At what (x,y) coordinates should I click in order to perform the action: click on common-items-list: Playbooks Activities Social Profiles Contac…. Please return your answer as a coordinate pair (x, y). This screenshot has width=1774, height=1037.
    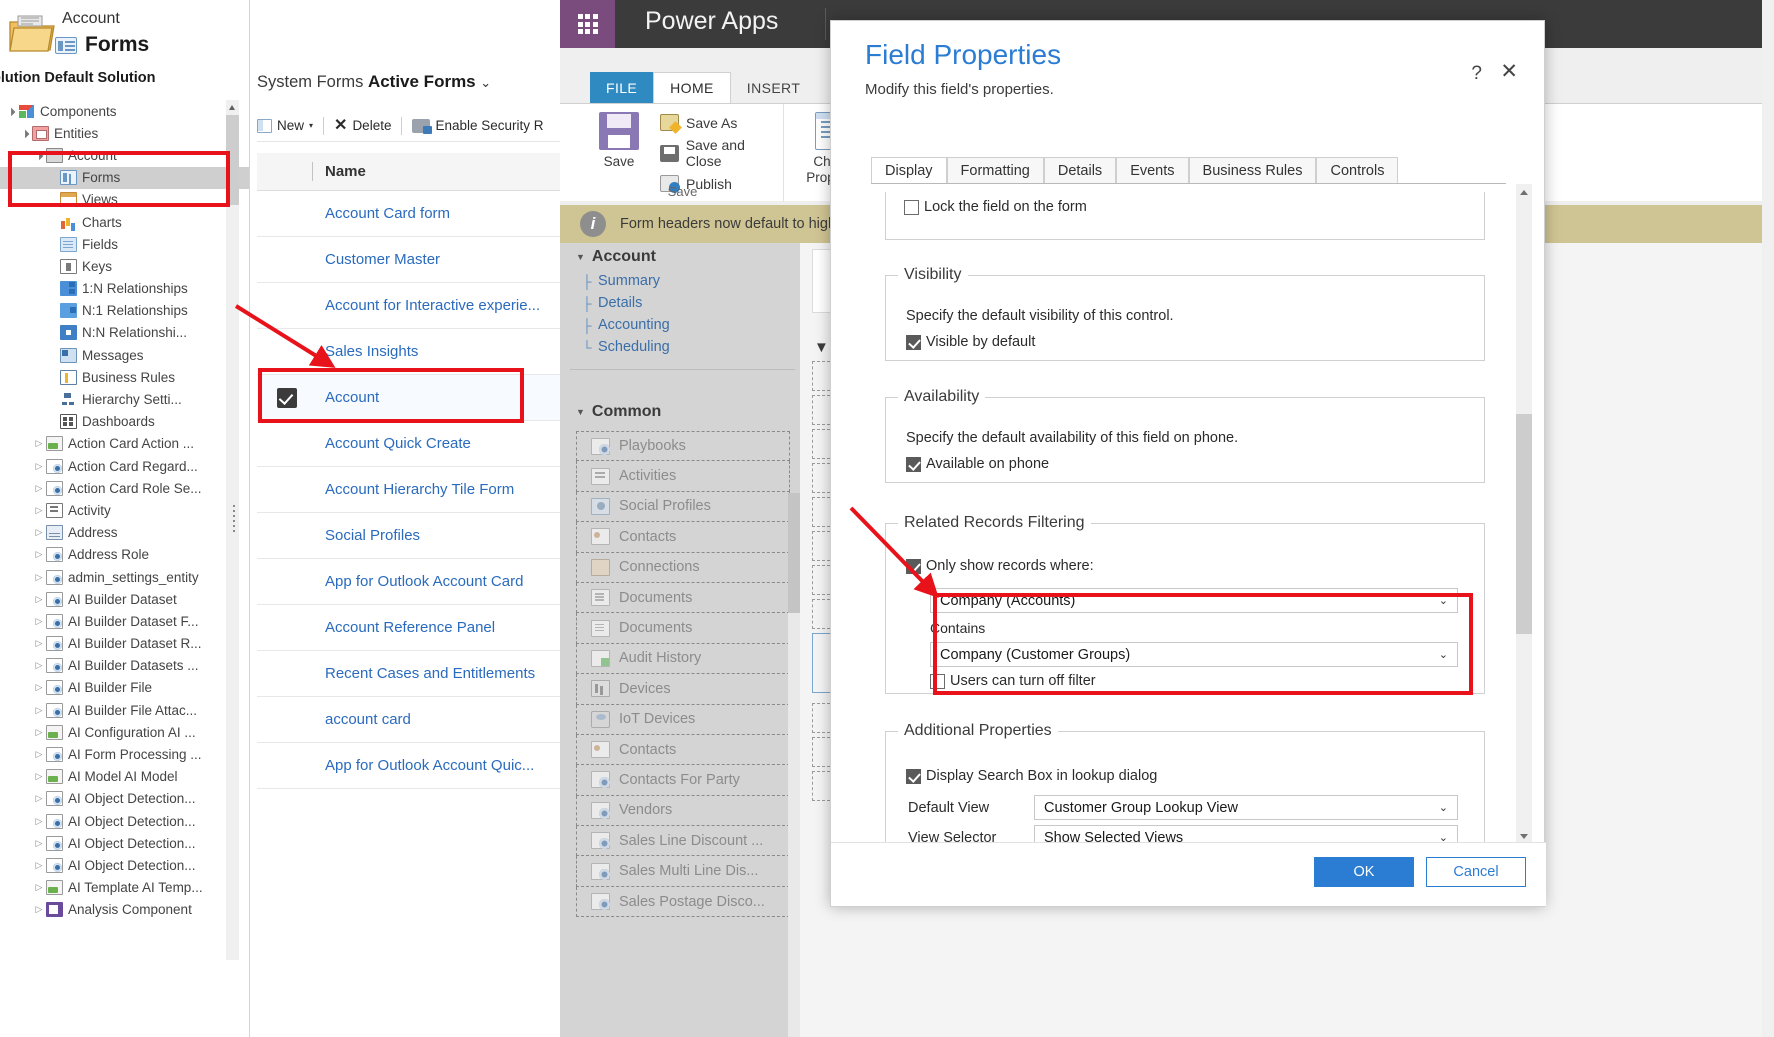
    Looking at the image, I should click on (683, 674).